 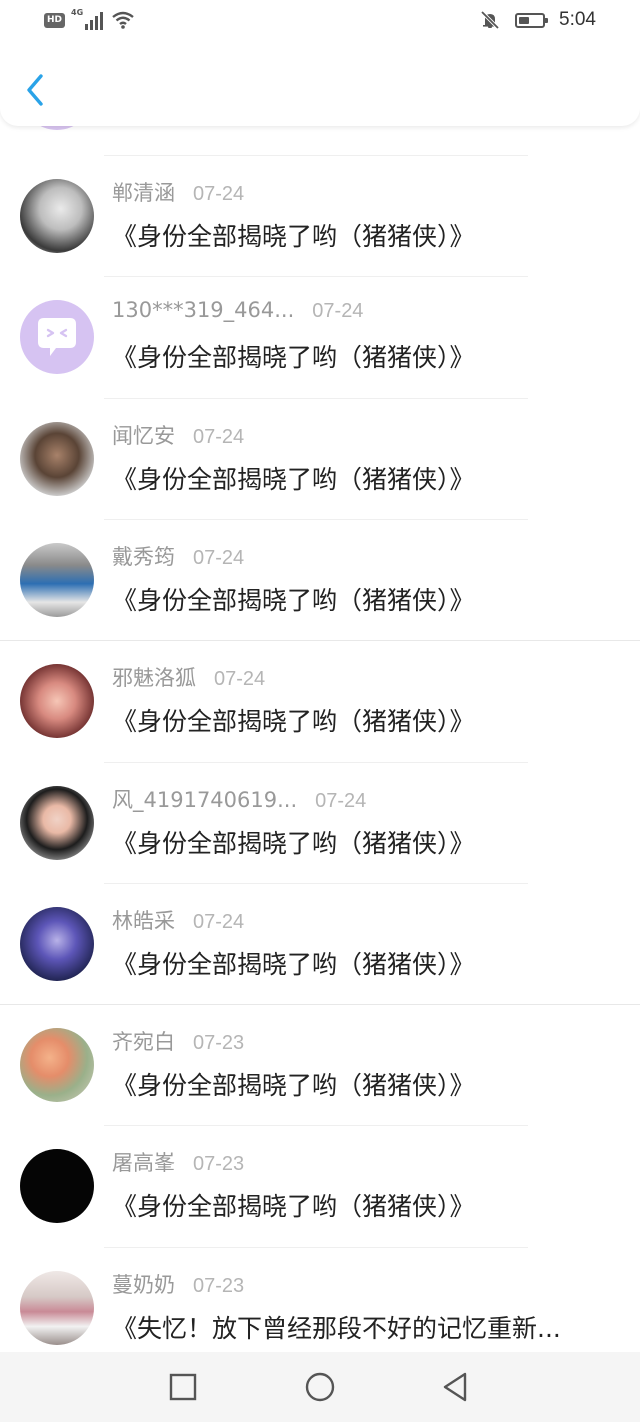 I want to click on triangle-back-icon, so click(x=455, y=1387).